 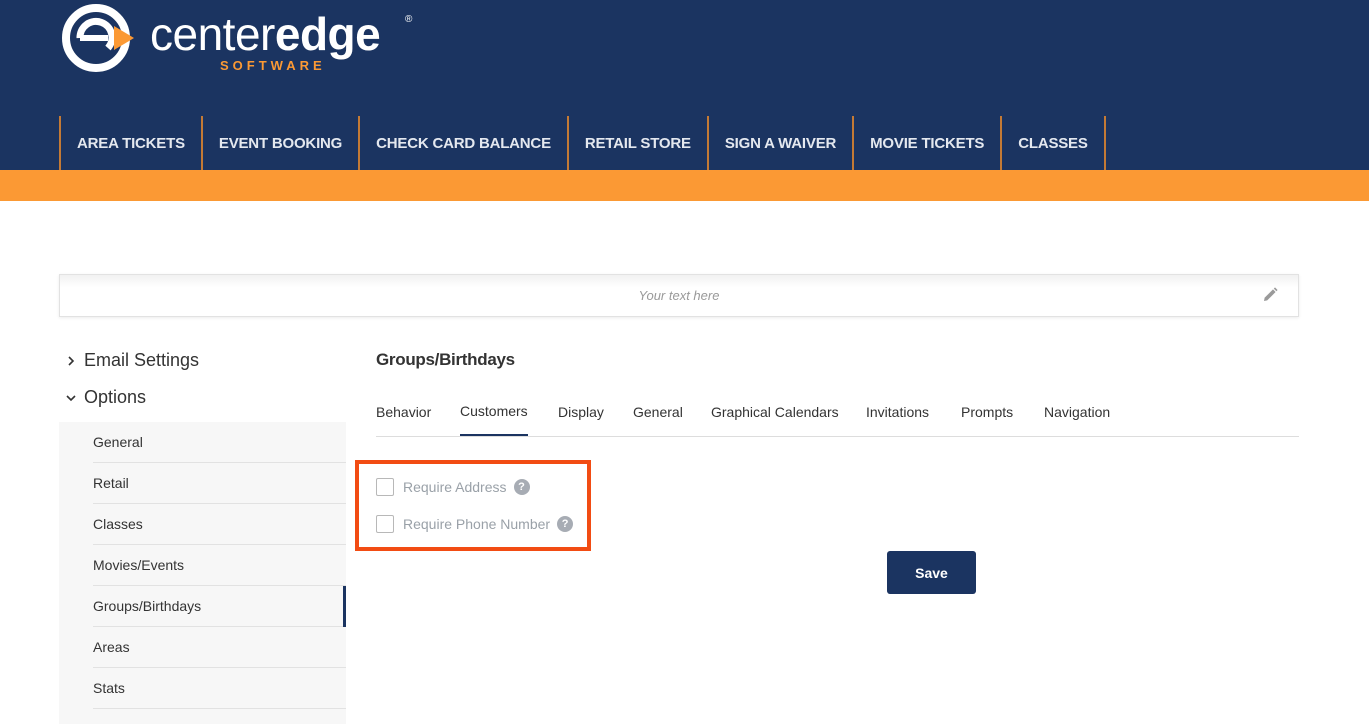 I want to click on nav-movie-tickets: MOVIE TICKETS, so click(x=926, y=143).